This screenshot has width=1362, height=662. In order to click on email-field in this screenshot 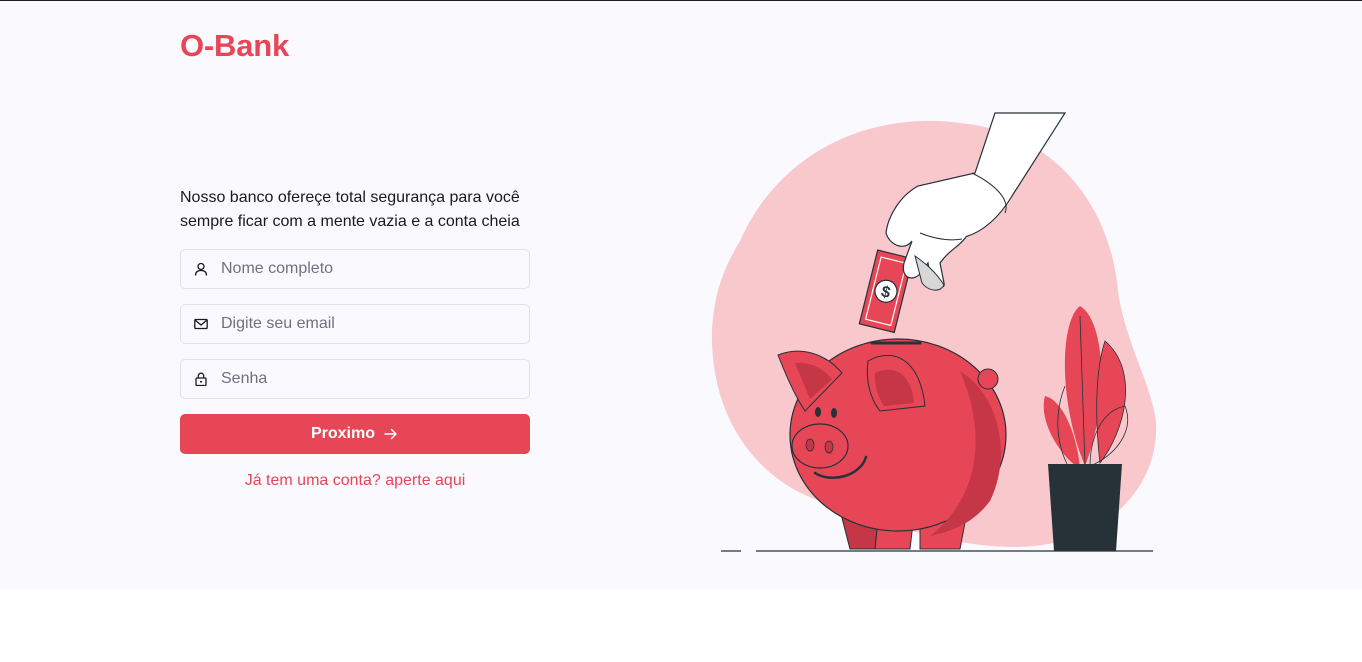, I will do `click(355, 324)`.